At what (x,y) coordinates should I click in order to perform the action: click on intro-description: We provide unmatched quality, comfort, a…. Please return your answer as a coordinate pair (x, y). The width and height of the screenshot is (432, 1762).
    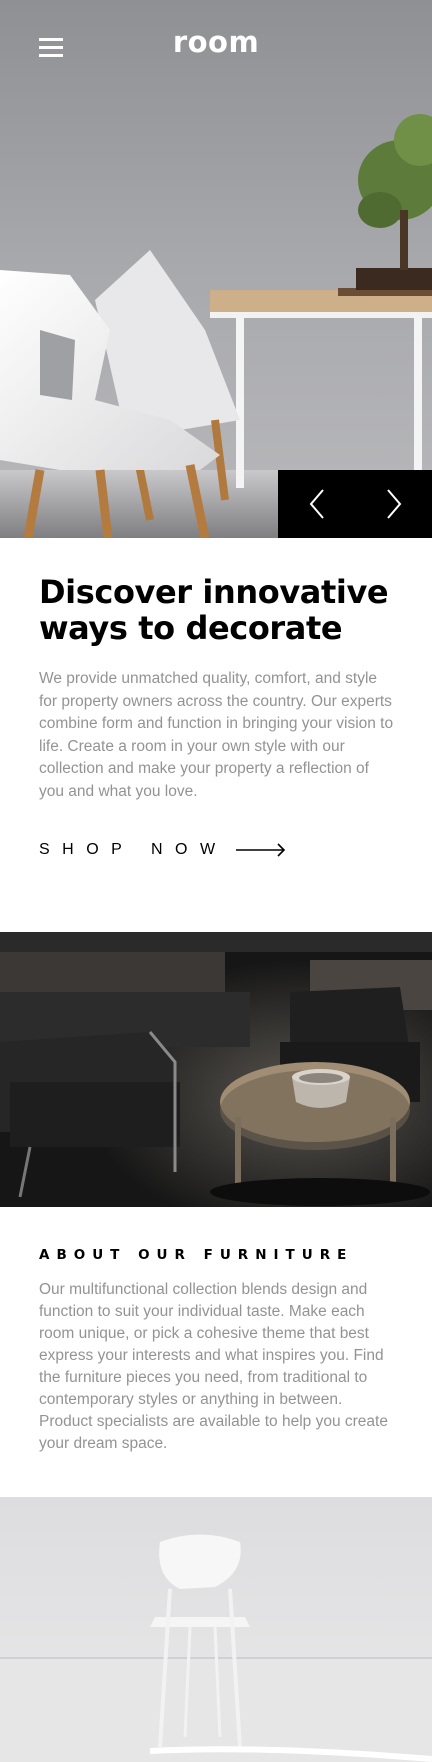
    Looking at the image, I should click on (216, 735).